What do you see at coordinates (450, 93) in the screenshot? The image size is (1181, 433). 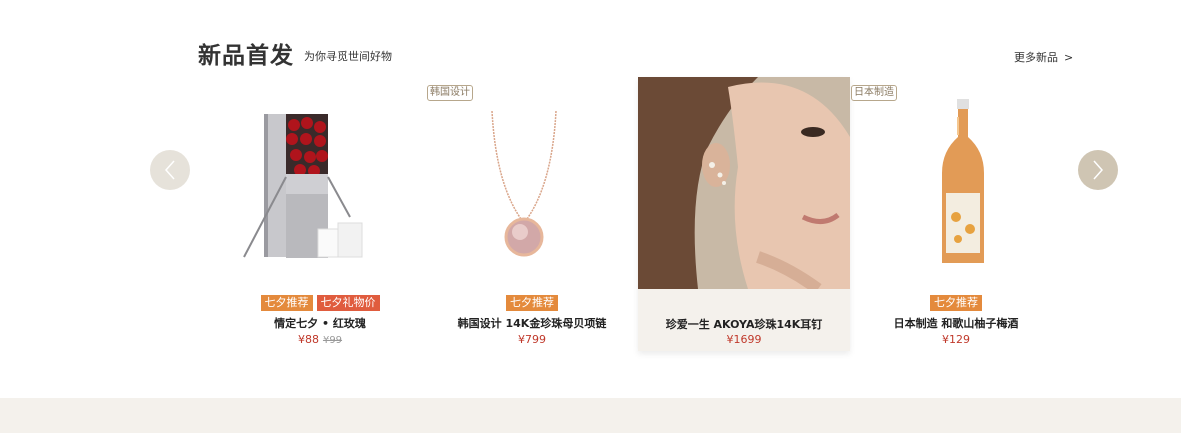 I see `origin-badge: 韩国设计` at bounding box center [450, 93].